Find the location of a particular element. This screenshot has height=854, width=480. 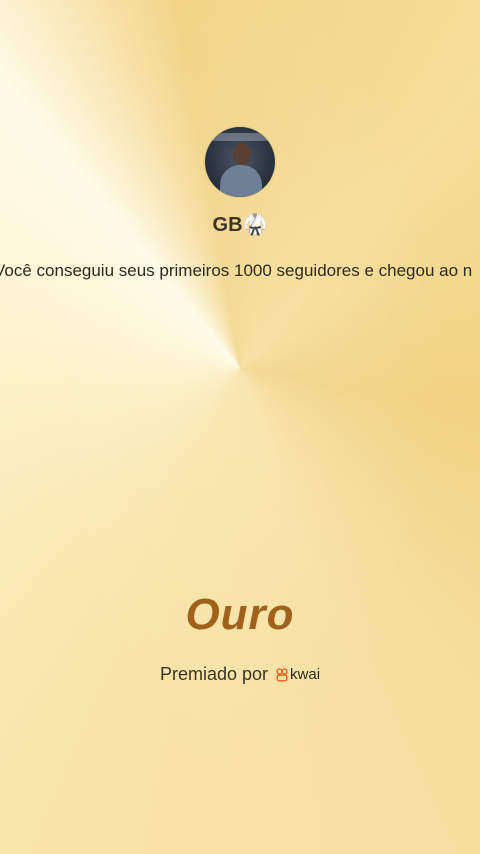

kwai-logo-icon is located at coordinates (282, 674).